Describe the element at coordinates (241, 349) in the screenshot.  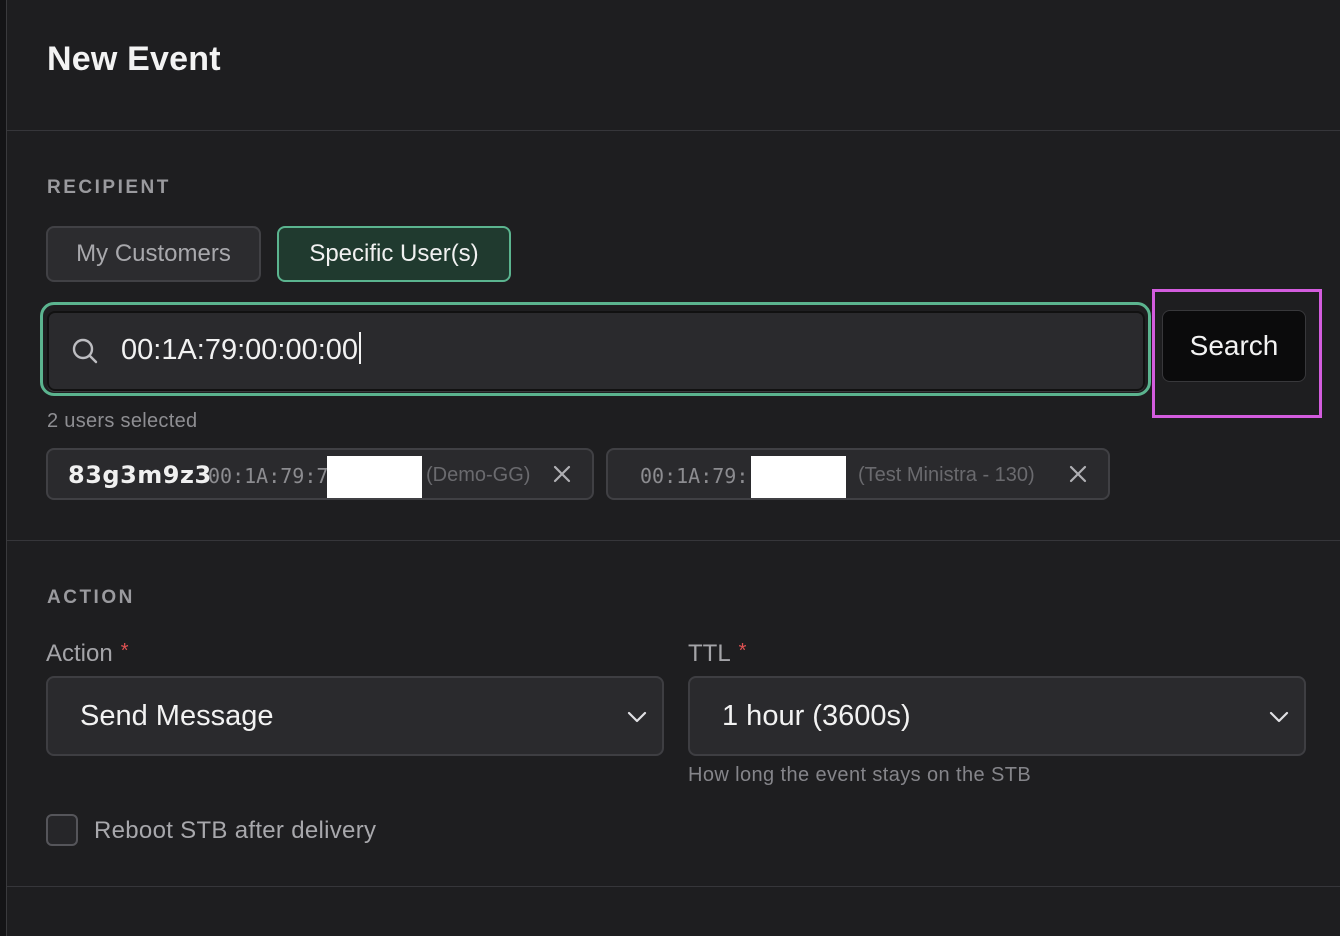
I see `search-input-value: 00:1A:79:00:00:00` at that location.